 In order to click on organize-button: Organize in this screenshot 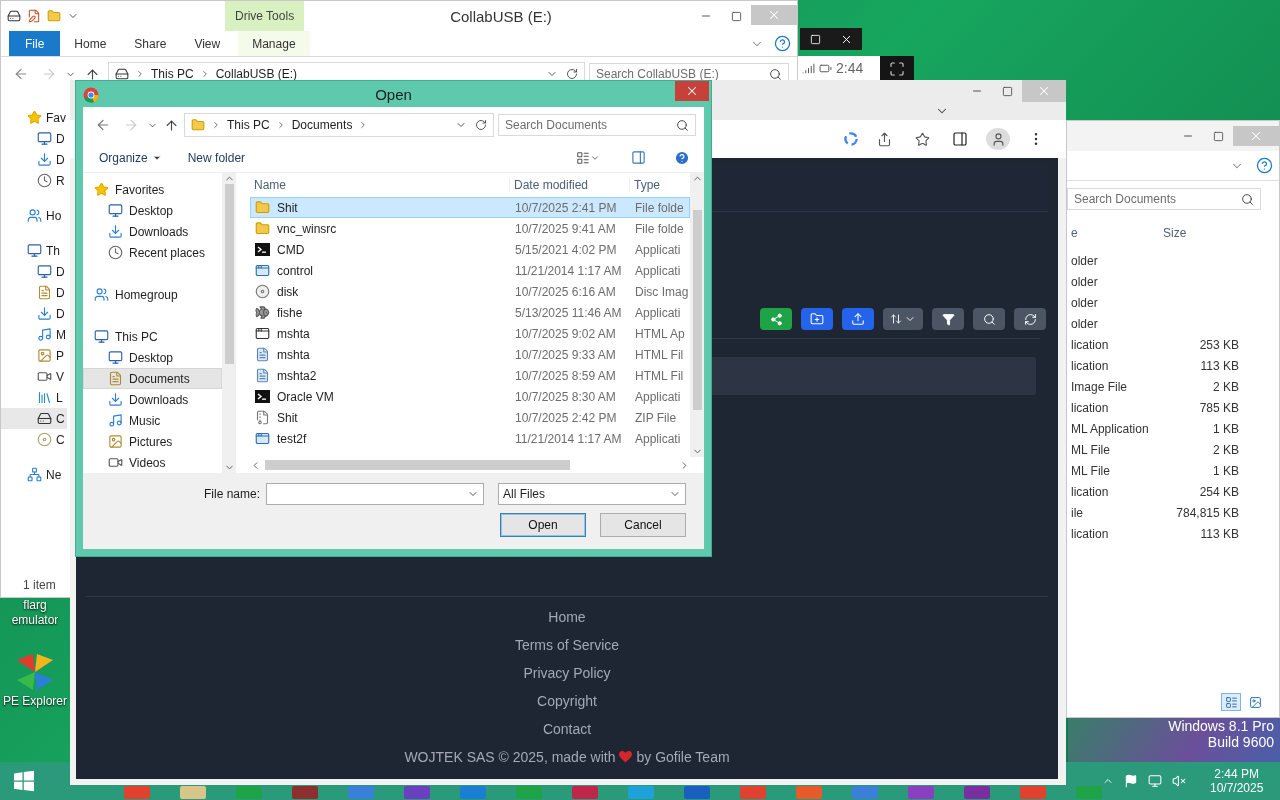, I will do `click(130, 157)`.